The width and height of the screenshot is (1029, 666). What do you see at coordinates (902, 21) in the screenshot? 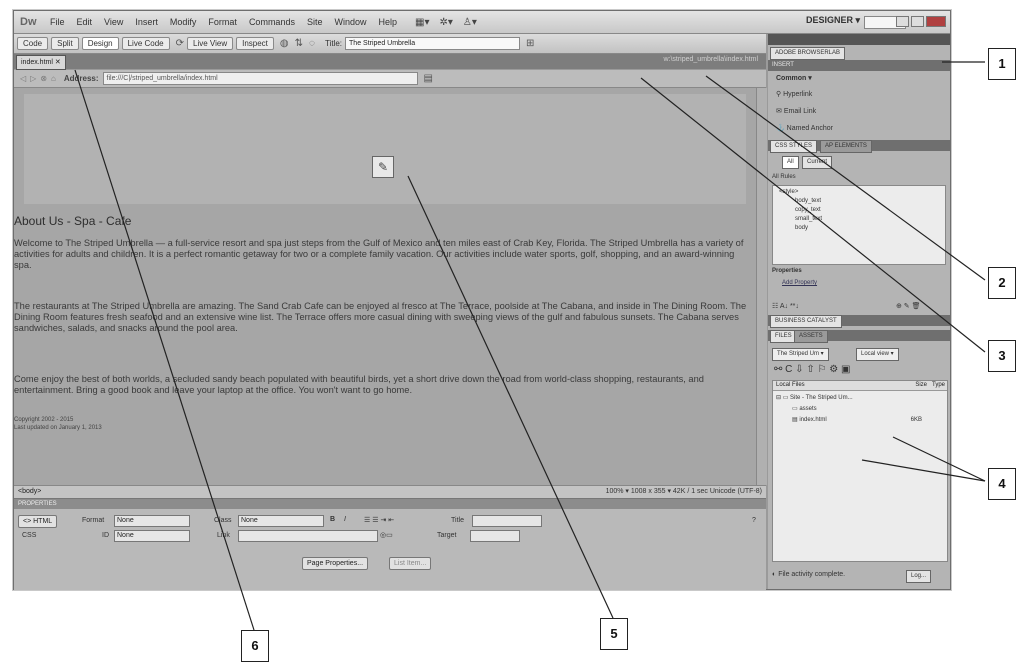
I see `minimize-icon` at bounding box center [902, 21].